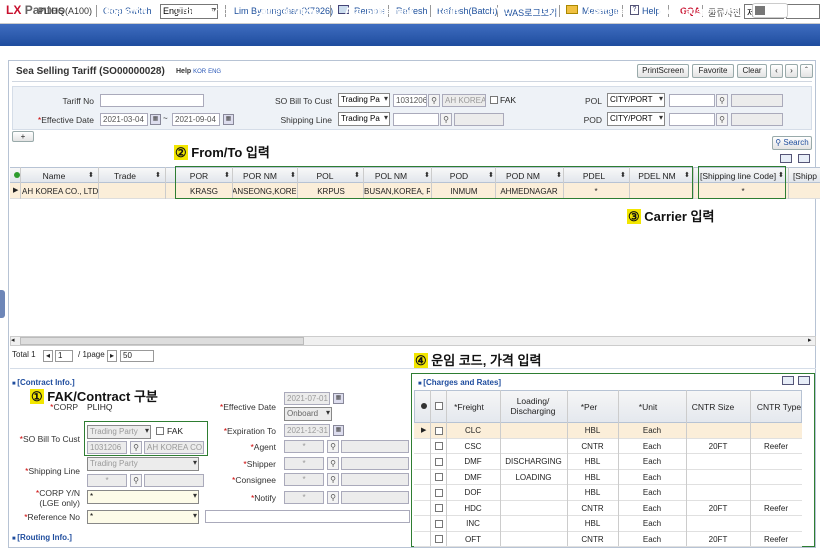  What do you see at coordinates (757, 119) in the screenshot?
I see `pod-name-input` at bounding box center [757, 119].